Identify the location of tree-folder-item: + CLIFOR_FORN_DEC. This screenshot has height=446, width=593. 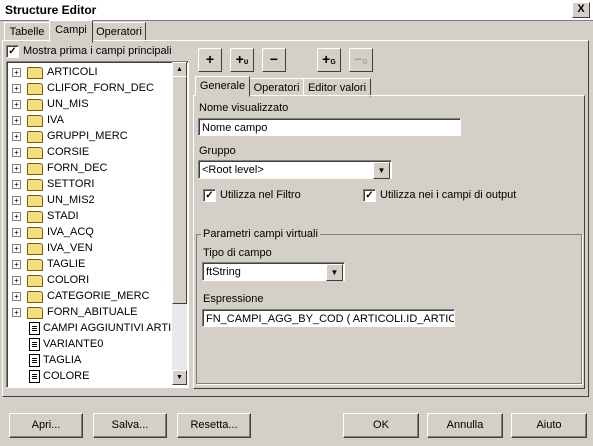
(92, 88).